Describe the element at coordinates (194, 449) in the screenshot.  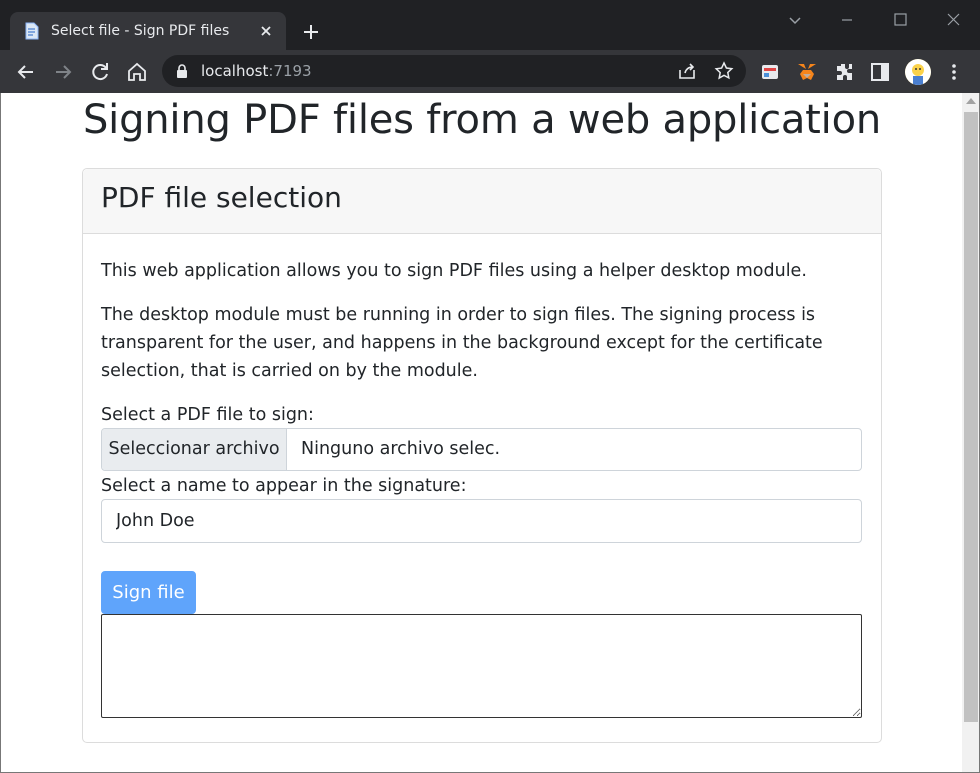
I see `choose-file-button: Seleccionar archivo` at that location.